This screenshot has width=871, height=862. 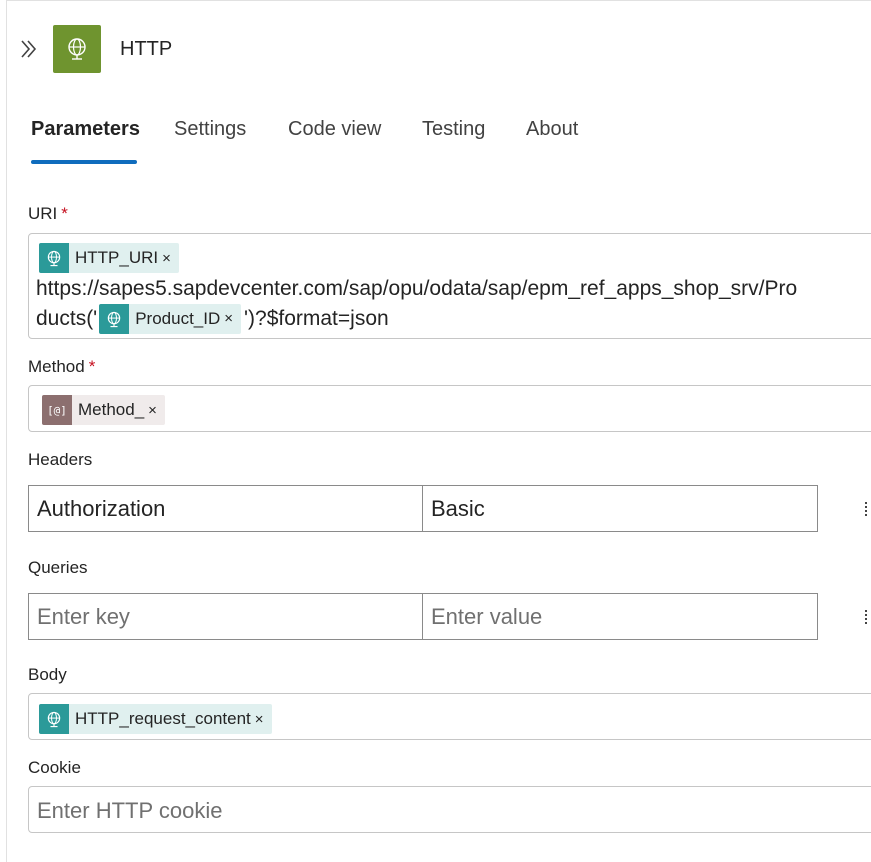 What do you see at coordinates (868, 509) in the screenshot?
I see `header-row-menu-icon` at bounding box center [868, 509].